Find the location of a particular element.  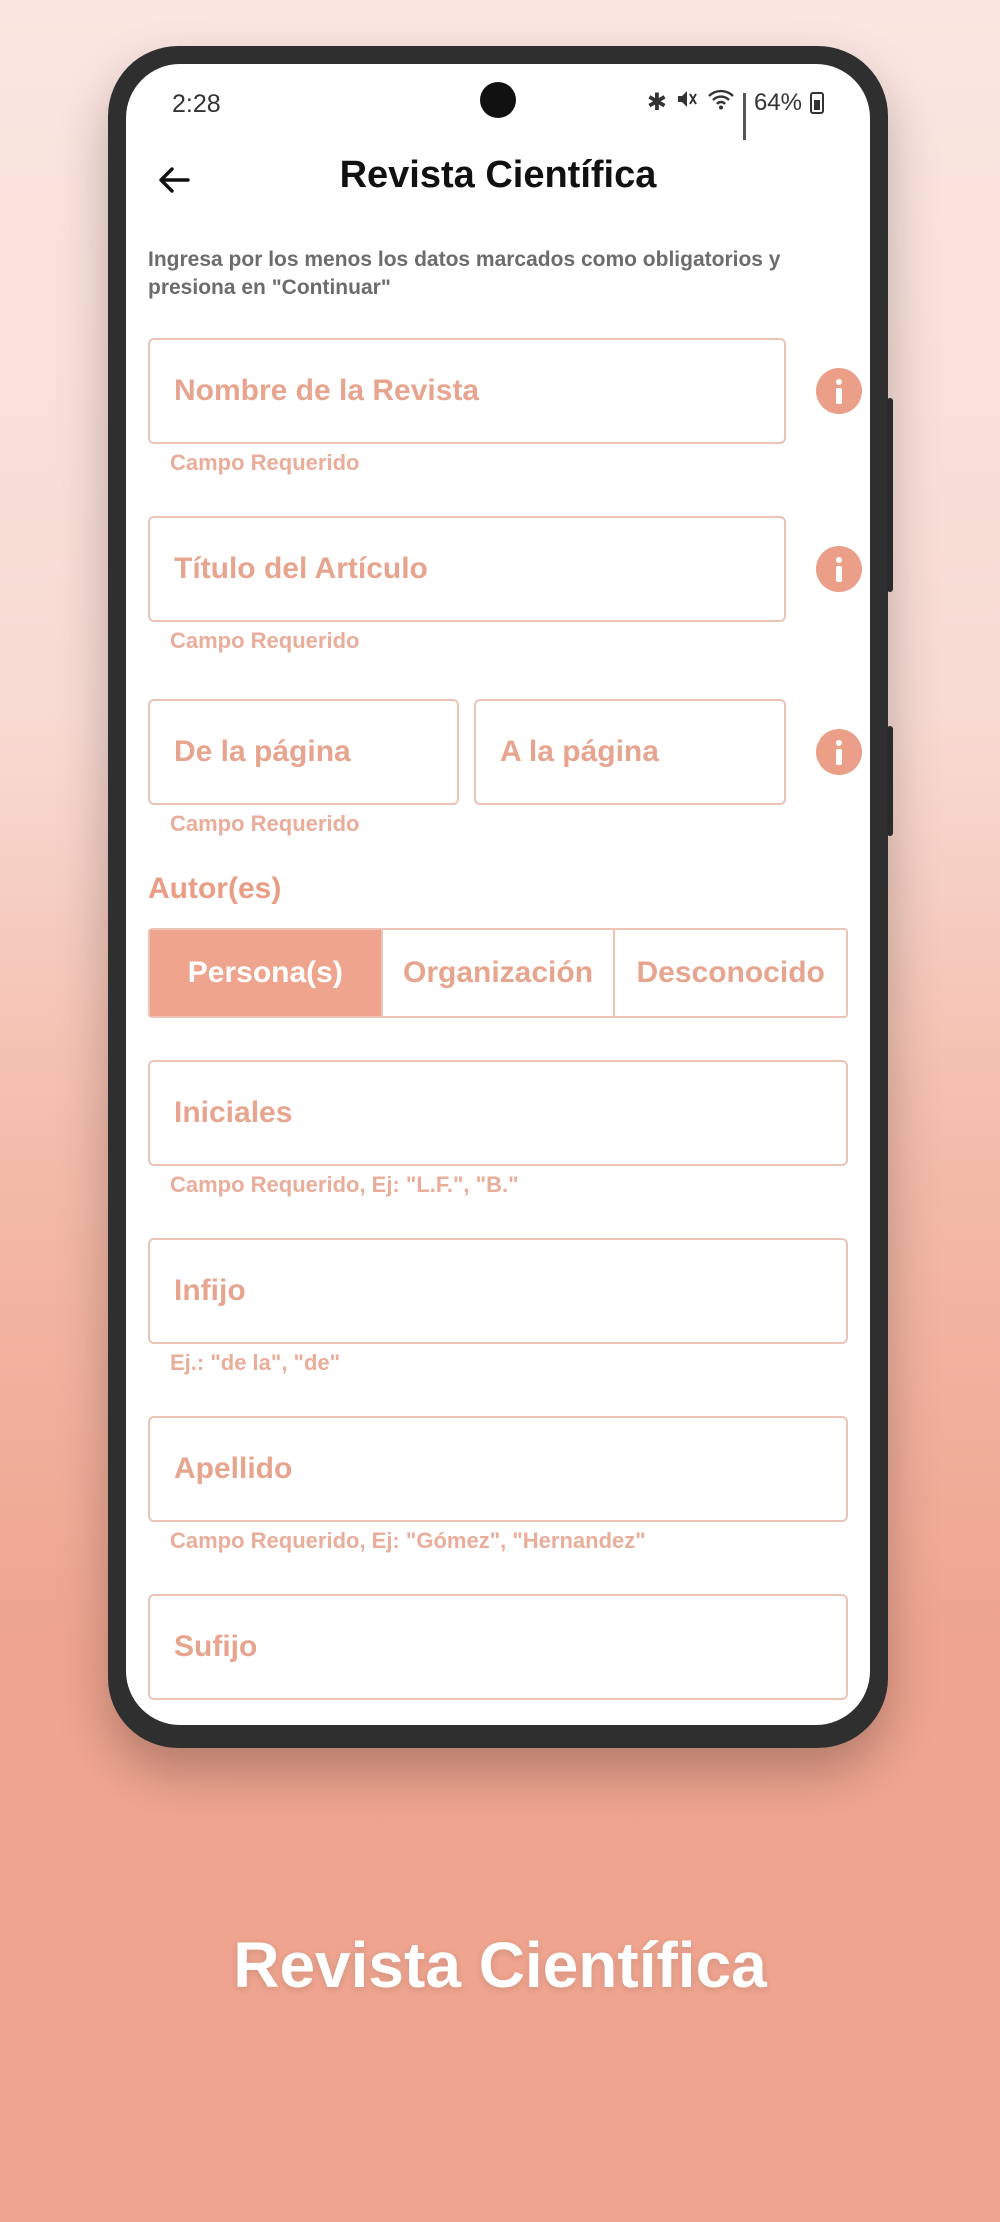

page-title: Revista Científica is located at coordinates (498, 175).